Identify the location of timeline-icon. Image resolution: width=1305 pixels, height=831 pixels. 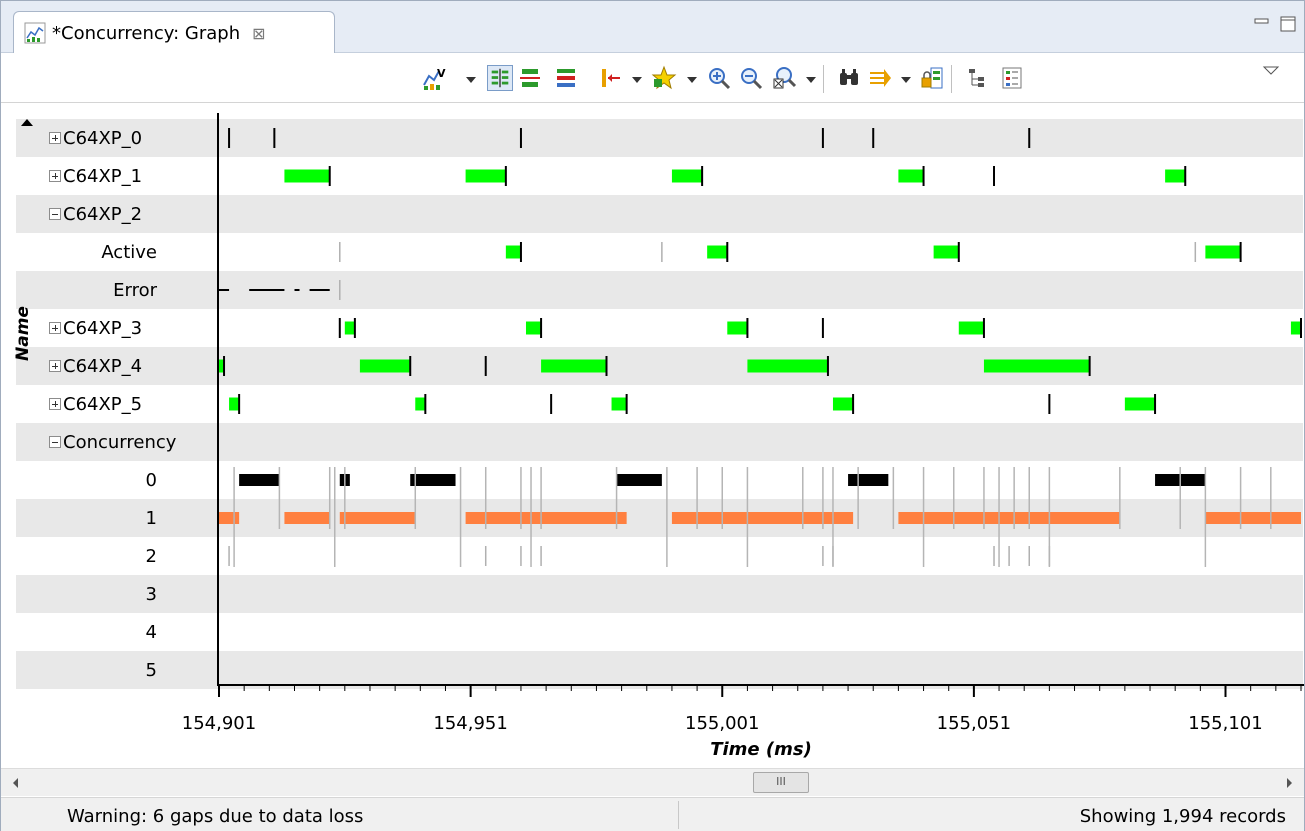
(611, 78).